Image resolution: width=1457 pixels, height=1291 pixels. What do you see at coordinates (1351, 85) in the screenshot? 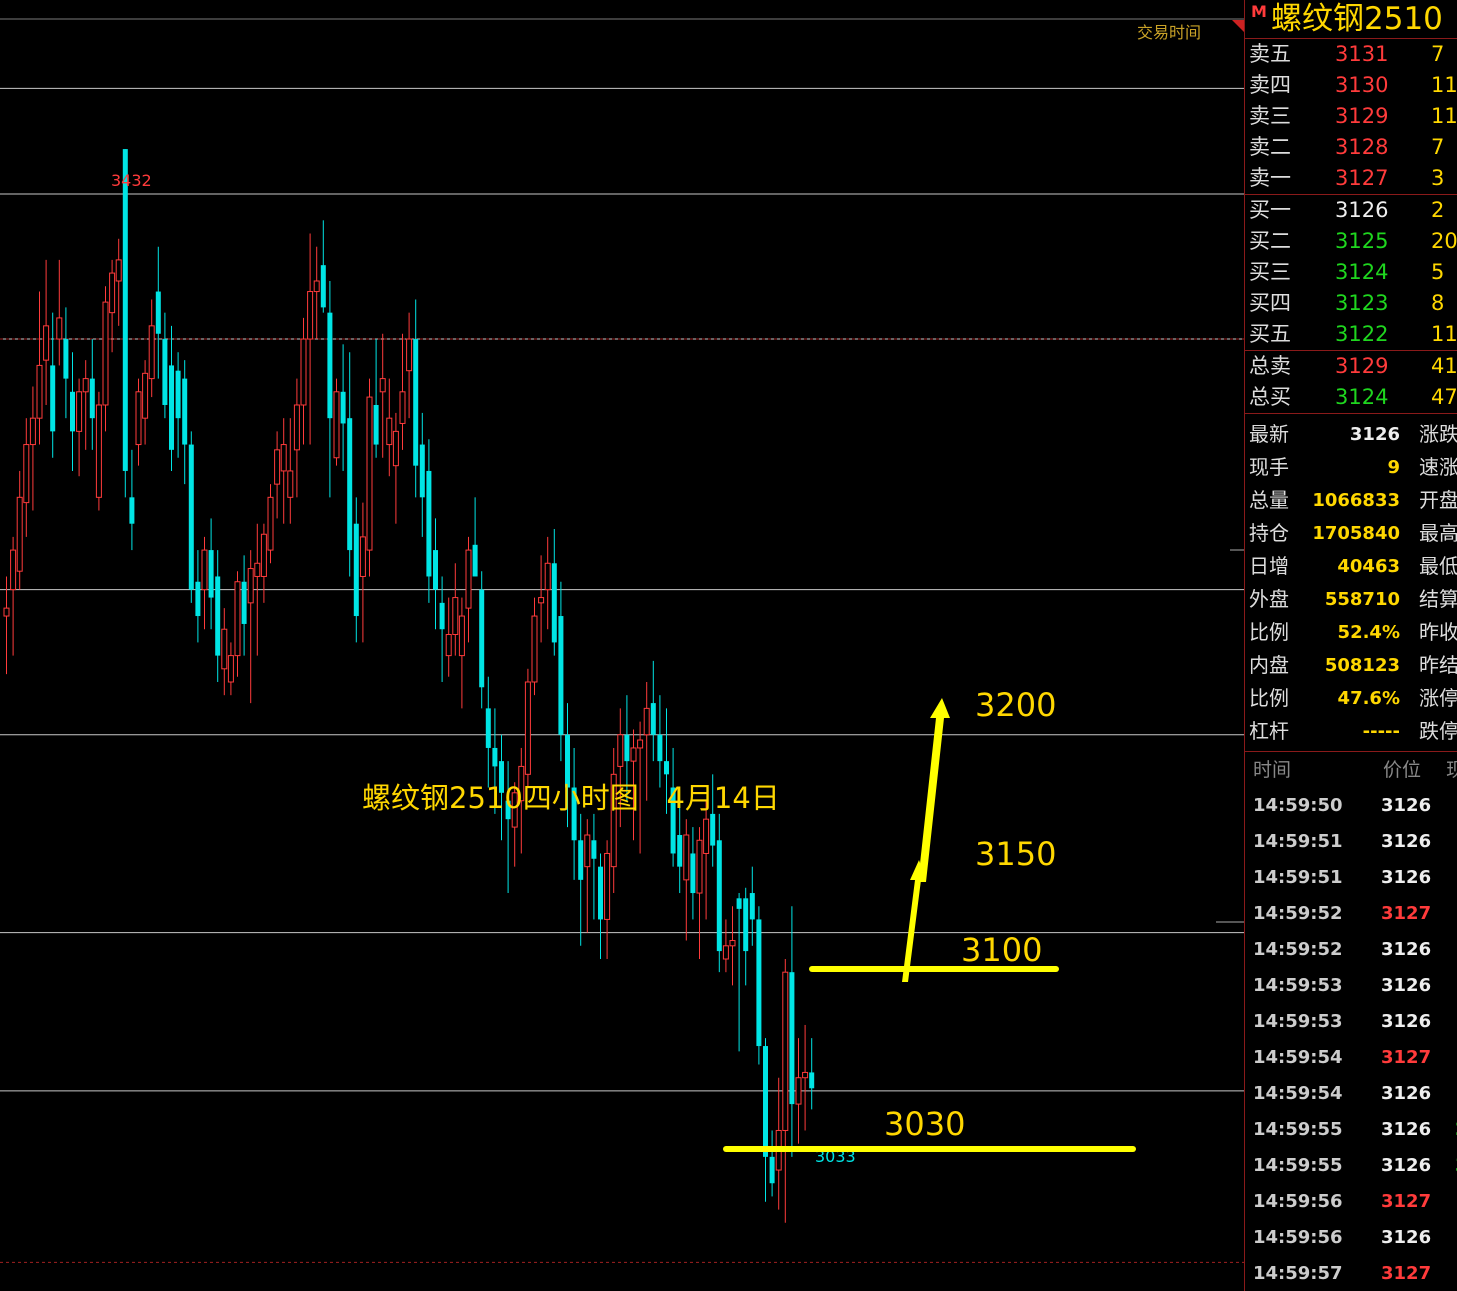
I see `book-row: 卖四 3130 11` at bounding box center [1351, 85].